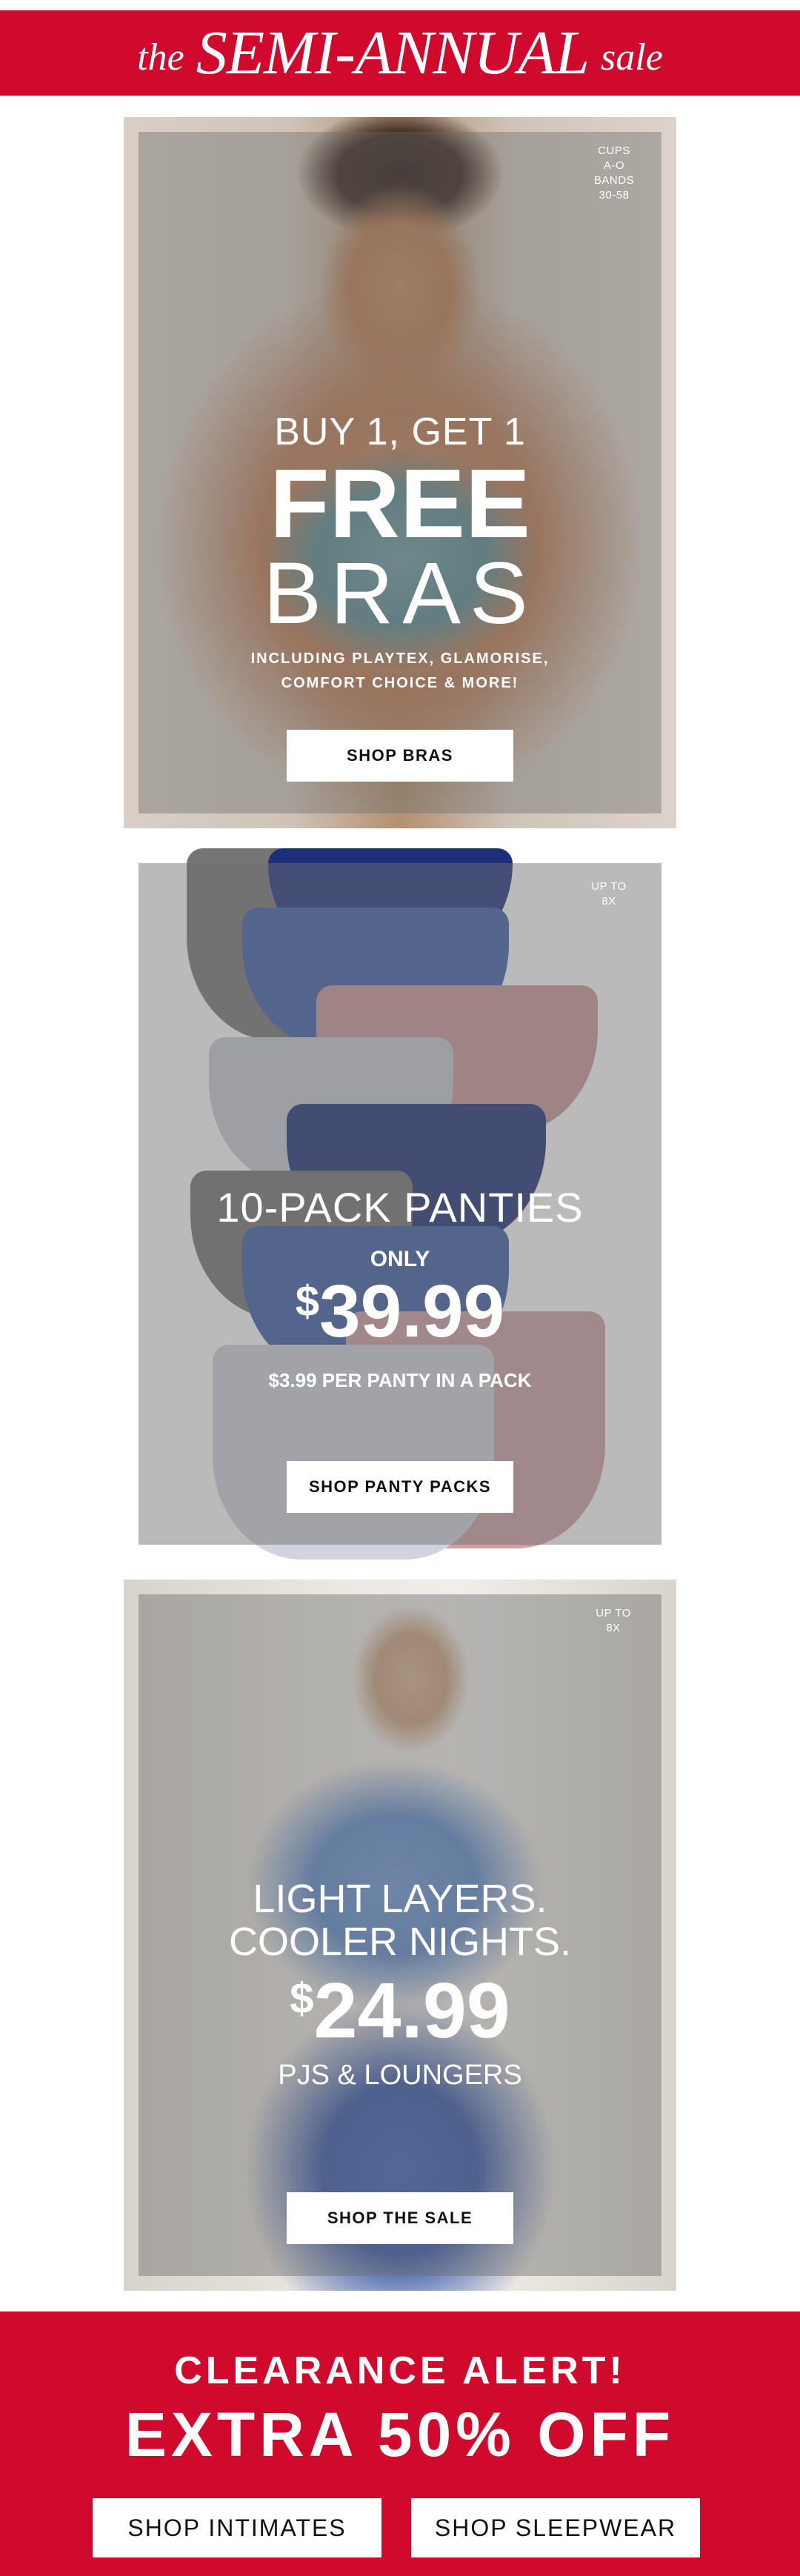 This screenshot has width=800, height=2576. What do you see at coordinates (613, 1614) in the screenshot?
I see `pjs-size-note-line: UP TO` at bounding box center [613, 1614].